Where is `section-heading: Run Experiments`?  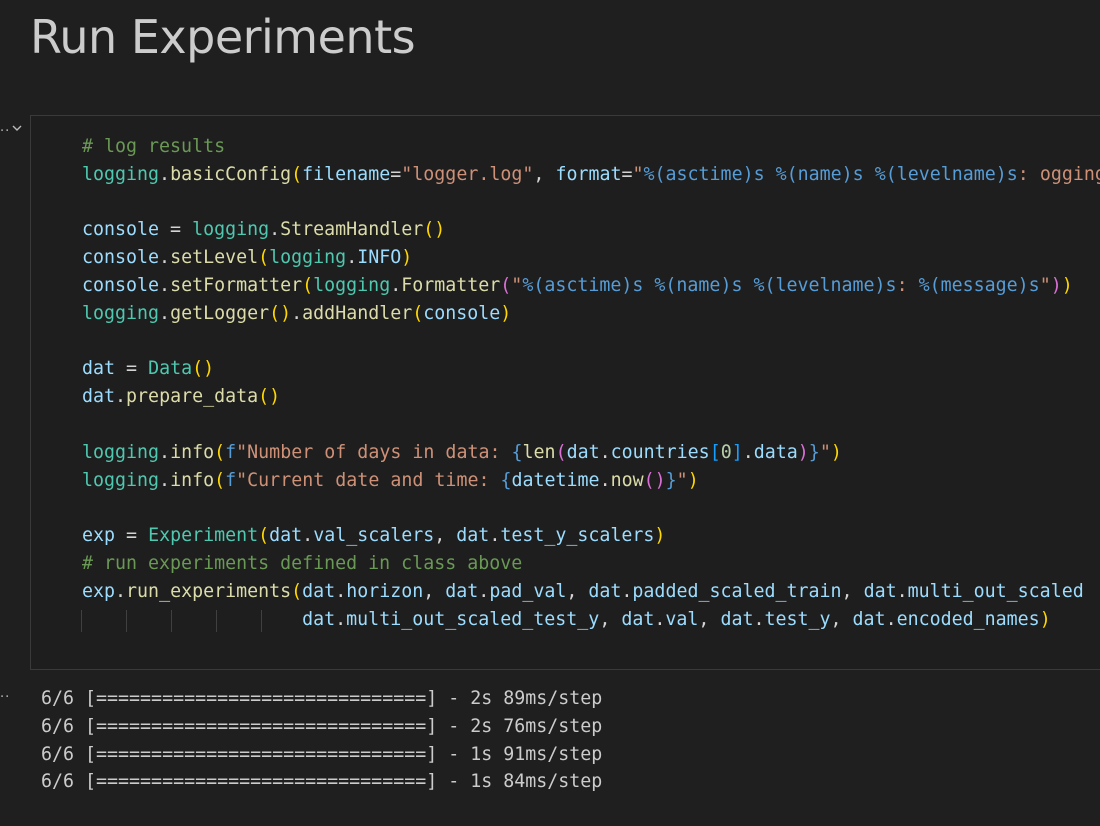
section-heading: Run Experiments is located at coordinates (223, 37).